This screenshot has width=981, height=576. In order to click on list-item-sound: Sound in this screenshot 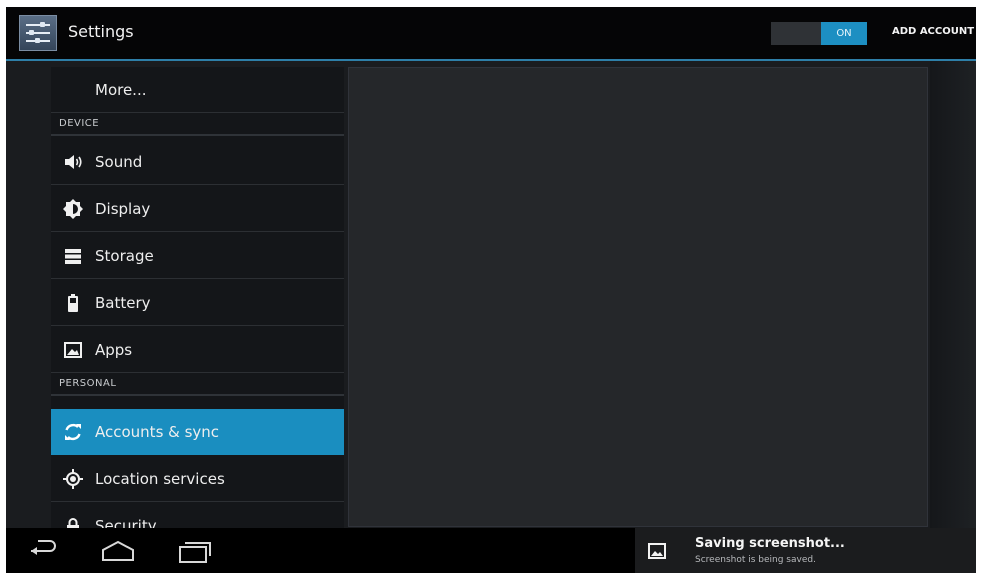, I will do `click(197, 162)`.